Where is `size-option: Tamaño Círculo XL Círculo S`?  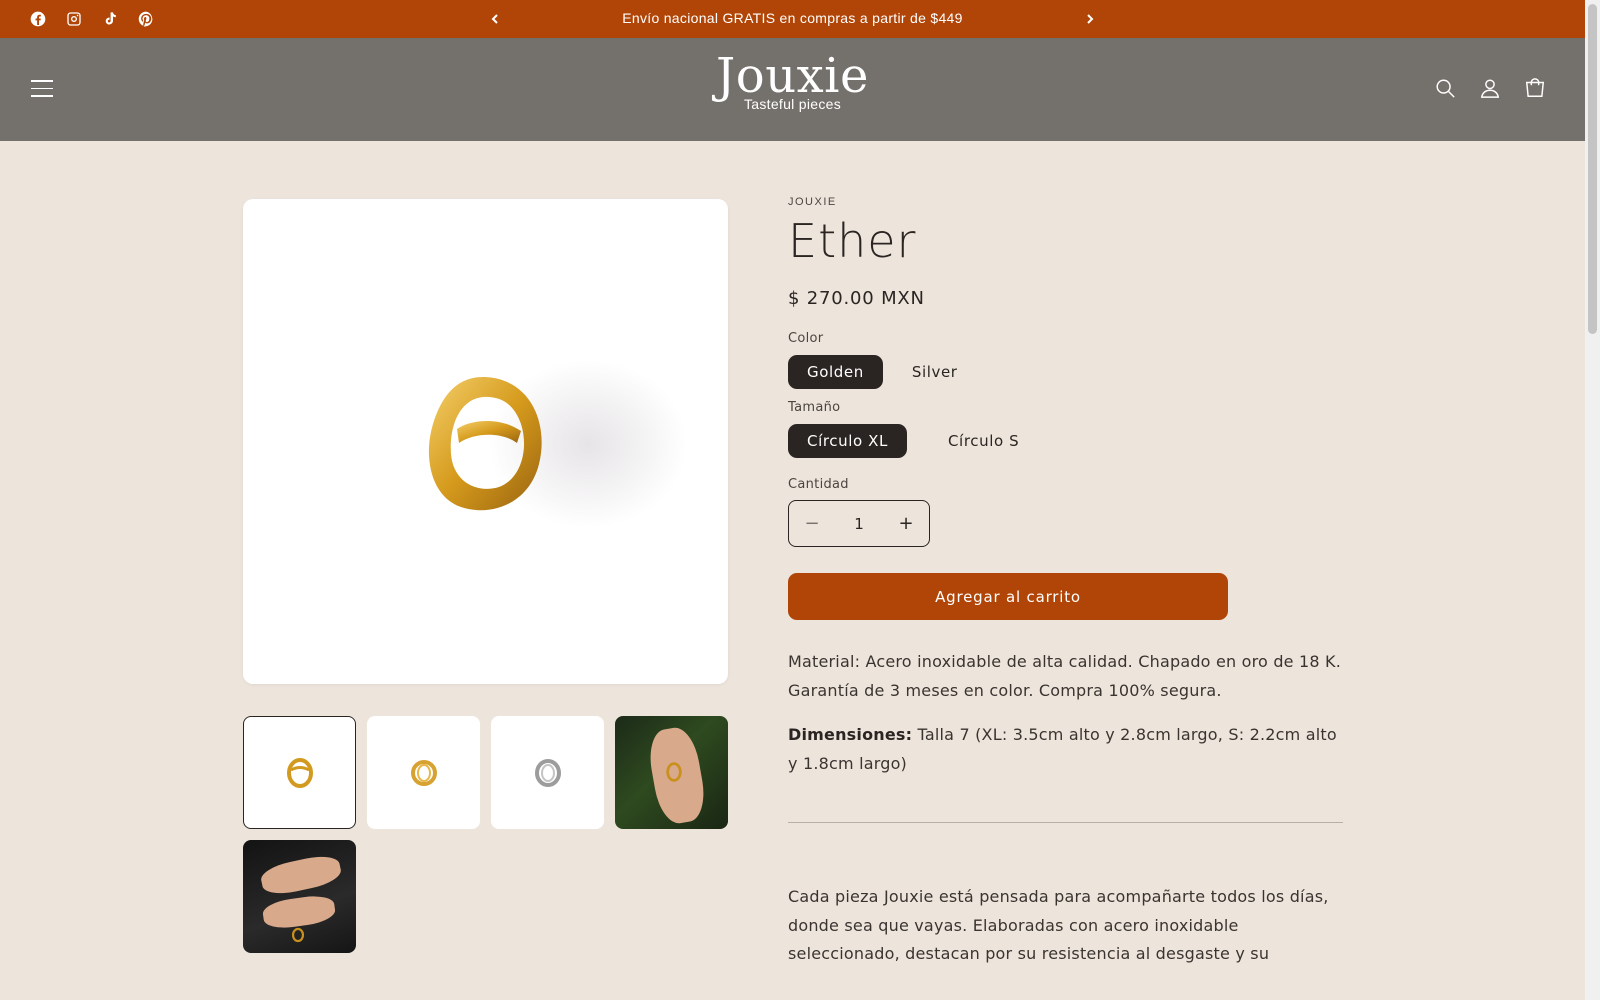 size-option: Tamaño Círculo XL Círculo S is located at coordinates (1065, 429).